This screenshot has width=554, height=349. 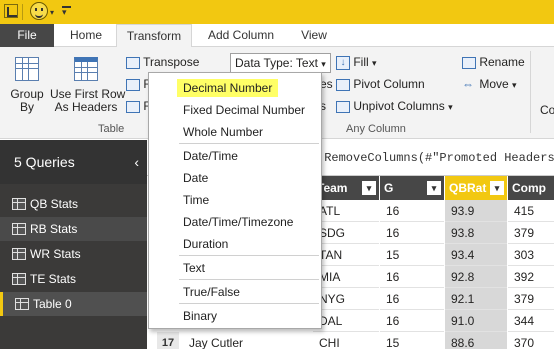 What do you see at coordinates (73, 254) in the screenshot?
I see `query-item-wr-stats: WR Stats` at bounding box center [73, 254].